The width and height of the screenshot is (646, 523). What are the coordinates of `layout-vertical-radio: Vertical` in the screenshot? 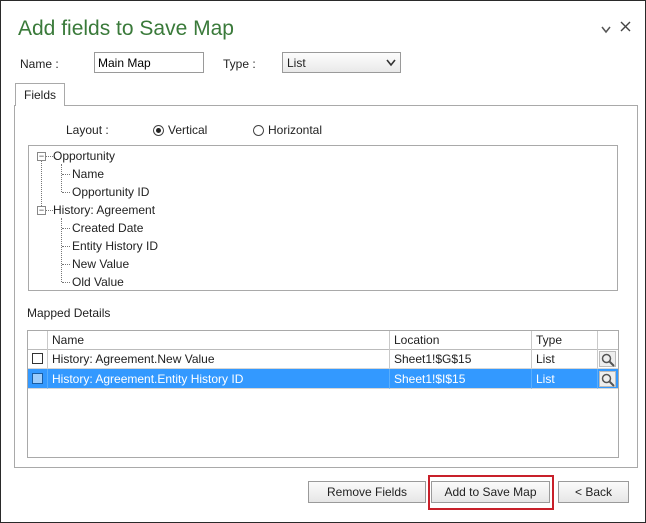 It's located at (180, 130).